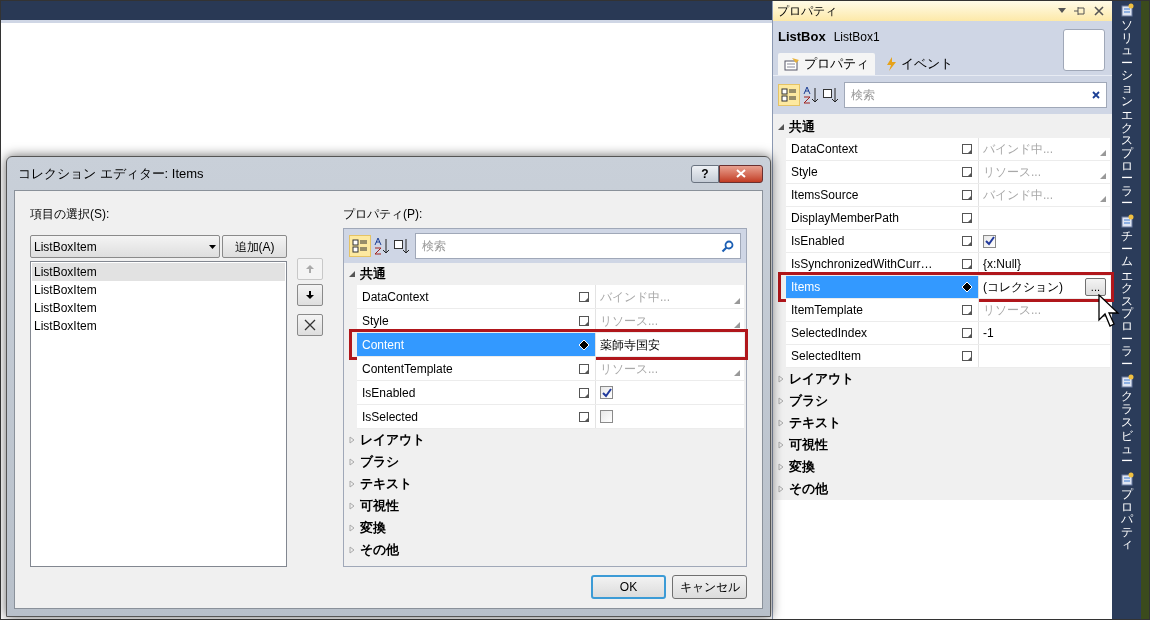 The image size is (1150, 620). What do you see at coordinates (254, 246) in the screenshot?
I see `add-button: 追加(A)` at bounding box center [254, 246].